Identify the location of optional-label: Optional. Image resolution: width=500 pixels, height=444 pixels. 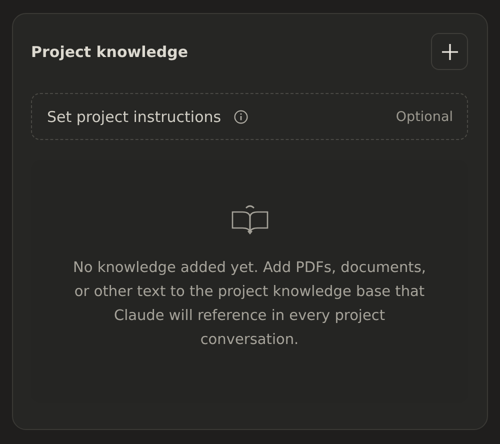
(424, 116).